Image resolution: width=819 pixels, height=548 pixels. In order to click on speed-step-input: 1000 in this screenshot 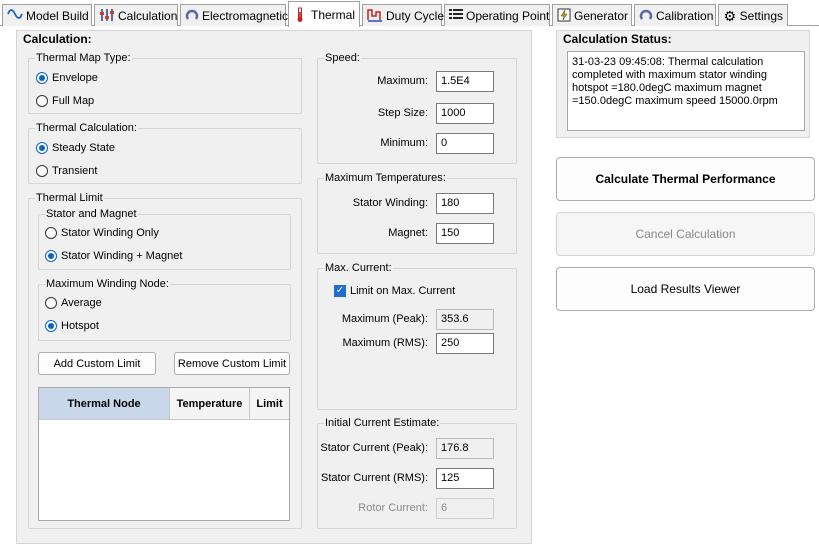, I will do `click(465, 113)`.